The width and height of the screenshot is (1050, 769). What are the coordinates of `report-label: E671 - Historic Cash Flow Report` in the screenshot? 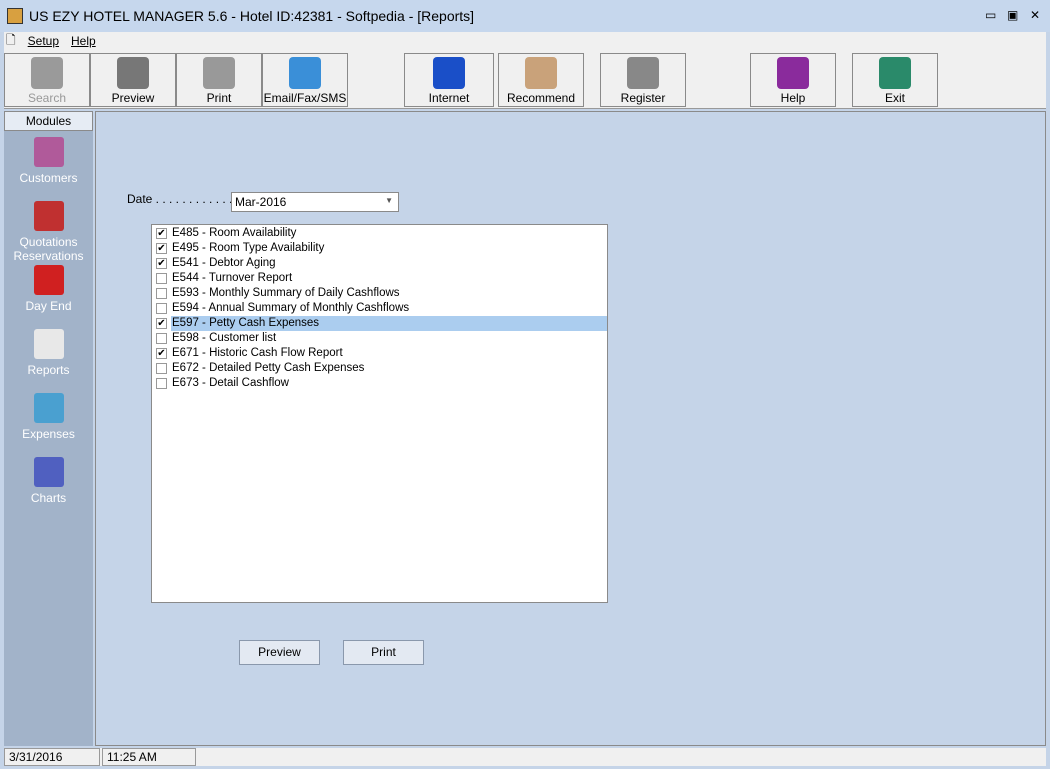 It's located at (257, 353).